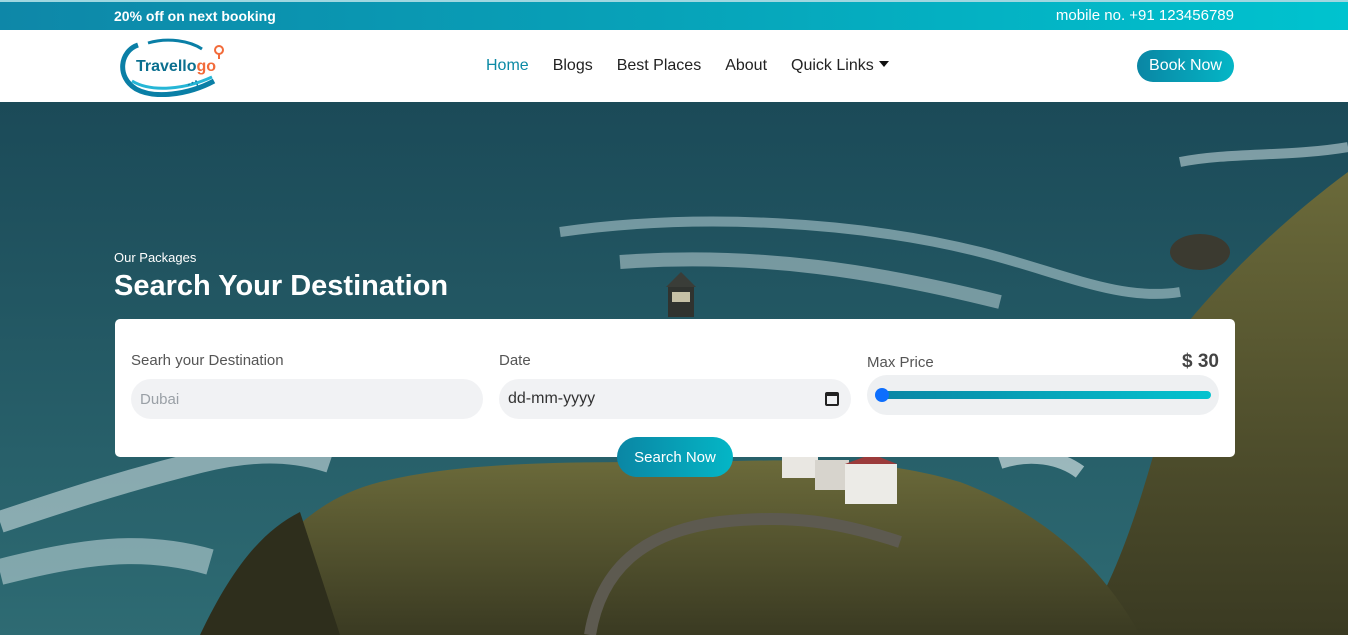 The image size is (1348, 635). What do you see at coordinates (675, 457) in the screenshot?
I see `search-now-button: Search Now` at bounding box center [675, 457].